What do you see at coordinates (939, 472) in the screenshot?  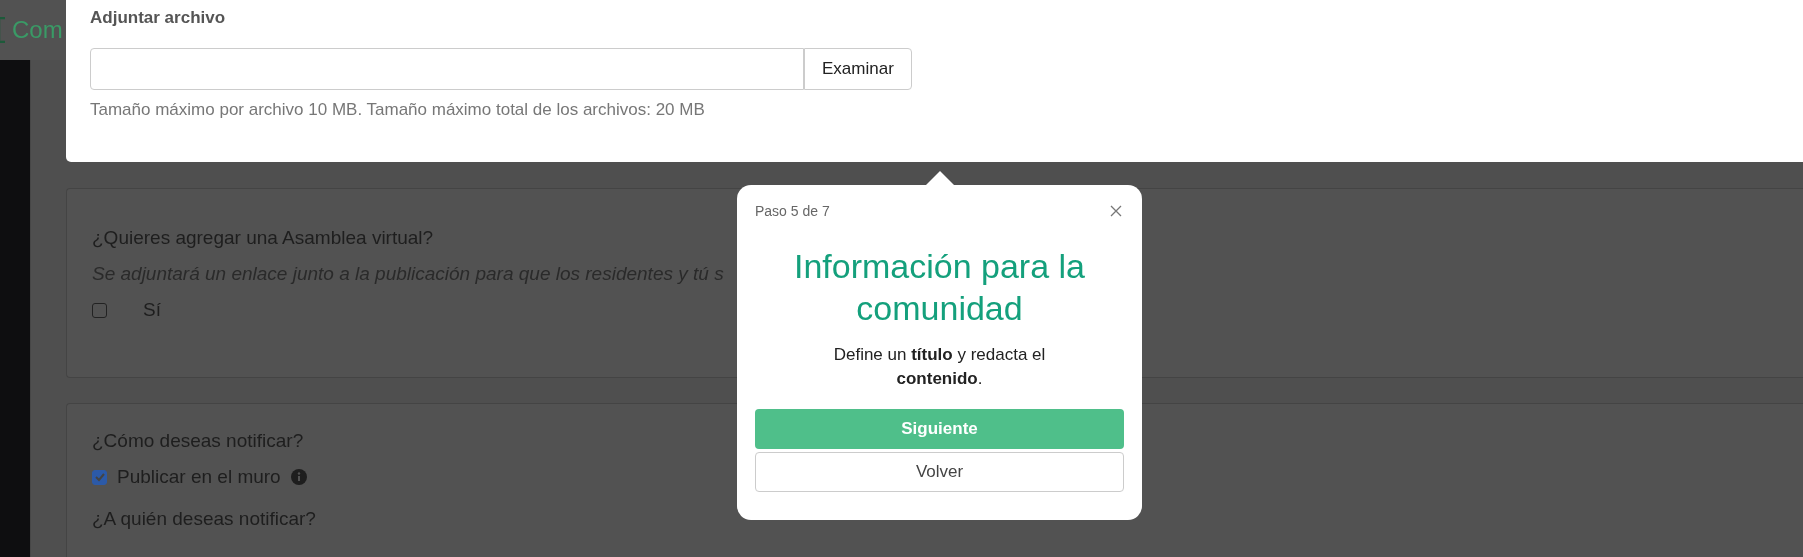 I see `back-button: Volver` at bounding box center [939, 472].